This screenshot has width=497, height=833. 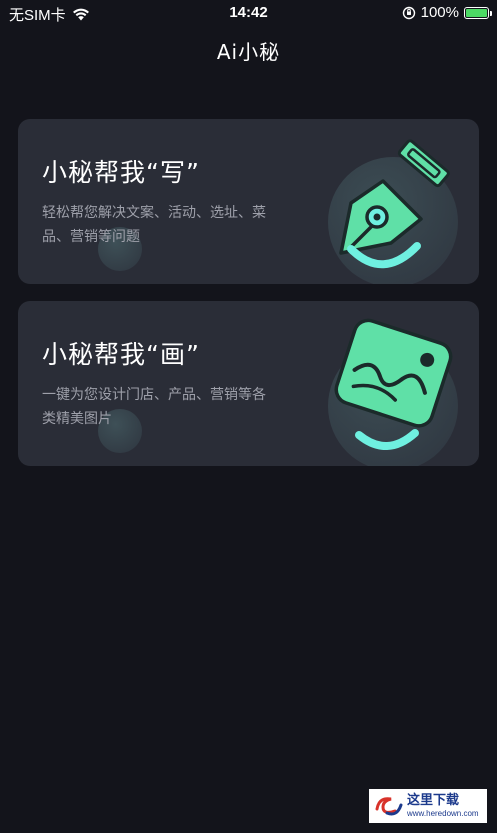 I want to click on status-bar: 无SIM卡 14:42 100%, so click(x=248, y=14).